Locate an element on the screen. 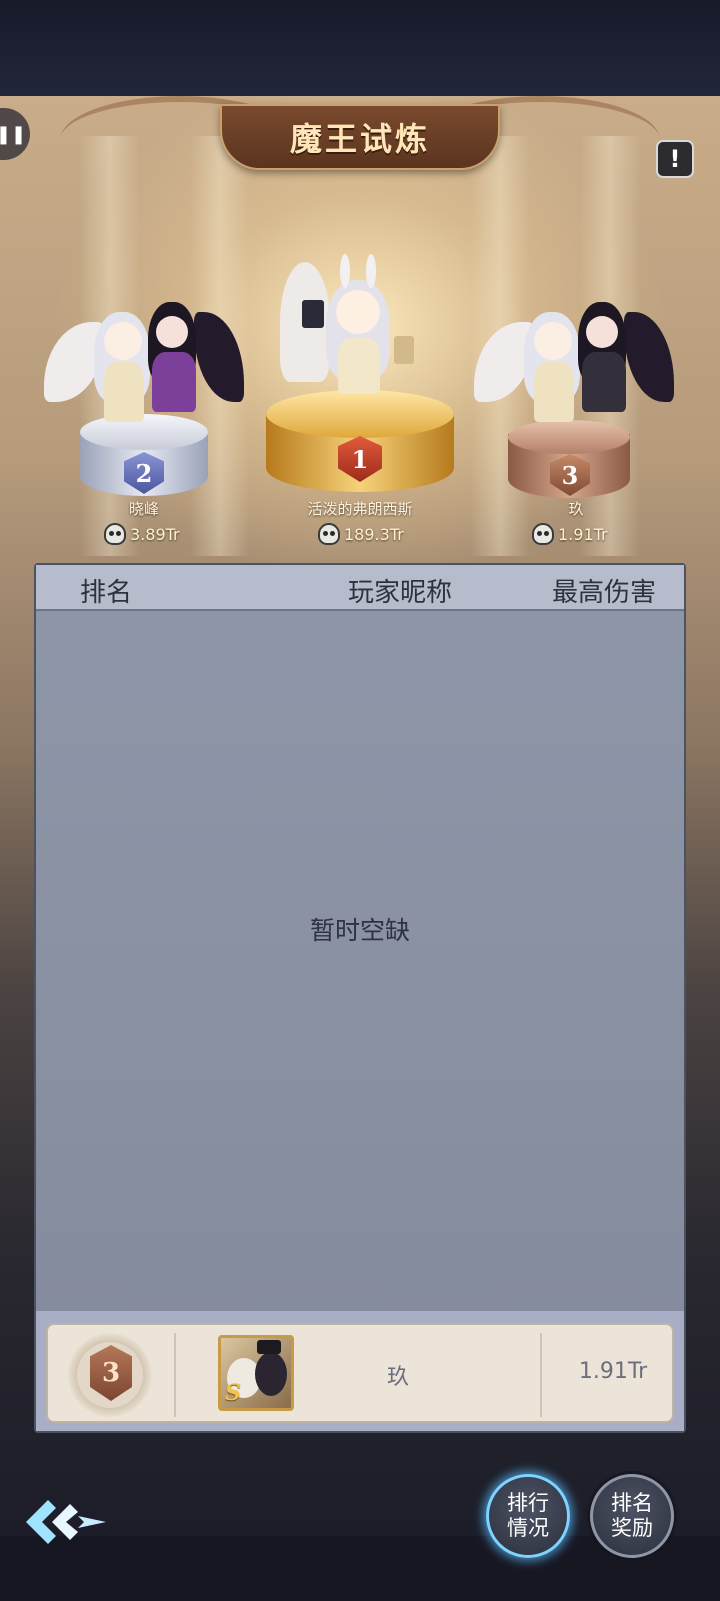  my-rank-footer: 3 S 玖 1.91Tr is located at coordinates (360, 1371).